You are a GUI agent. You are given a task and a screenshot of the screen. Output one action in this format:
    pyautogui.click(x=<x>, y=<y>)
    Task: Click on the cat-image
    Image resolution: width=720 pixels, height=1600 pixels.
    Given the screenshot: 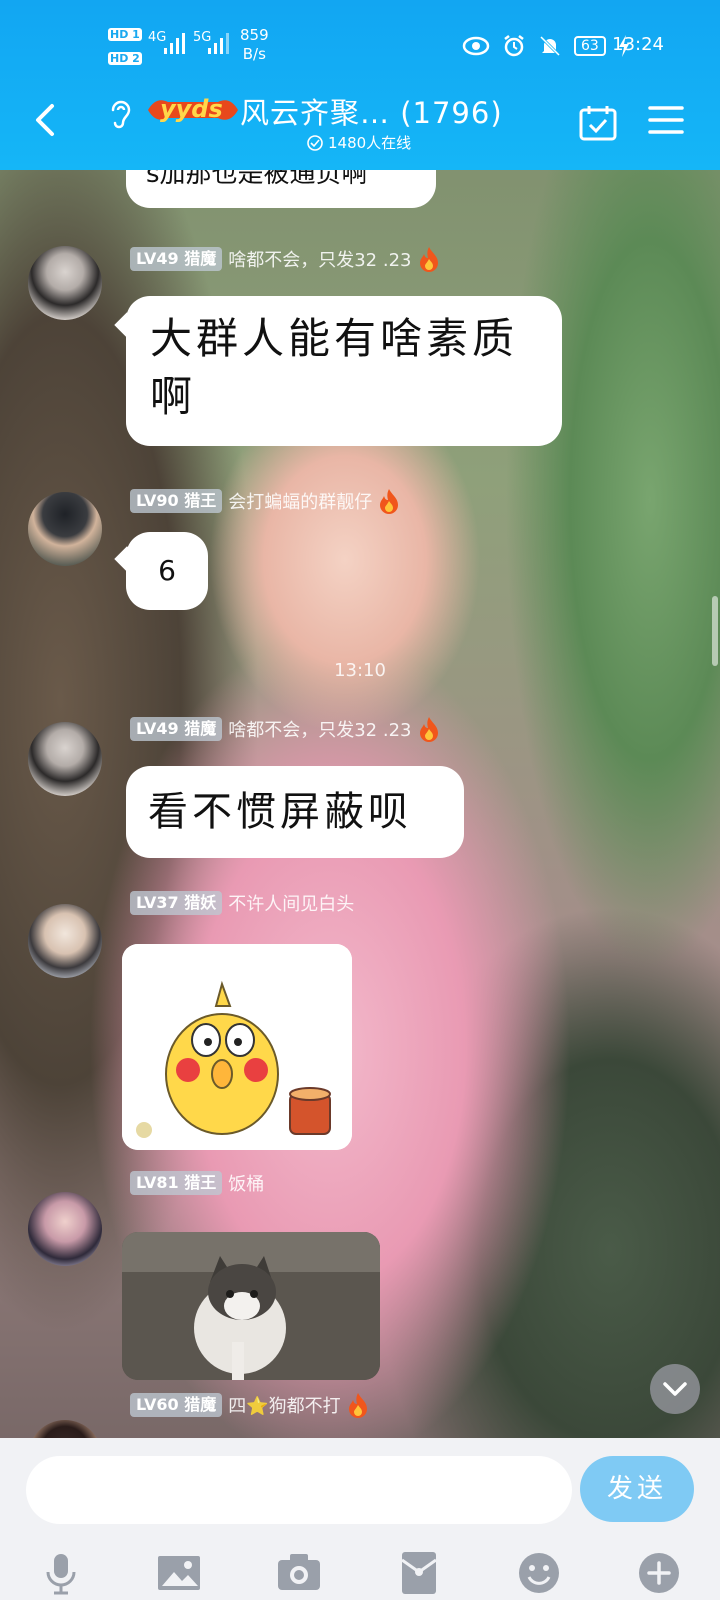 What is the action you would take?
    pyautogui.click(x=251, y=1306)
    